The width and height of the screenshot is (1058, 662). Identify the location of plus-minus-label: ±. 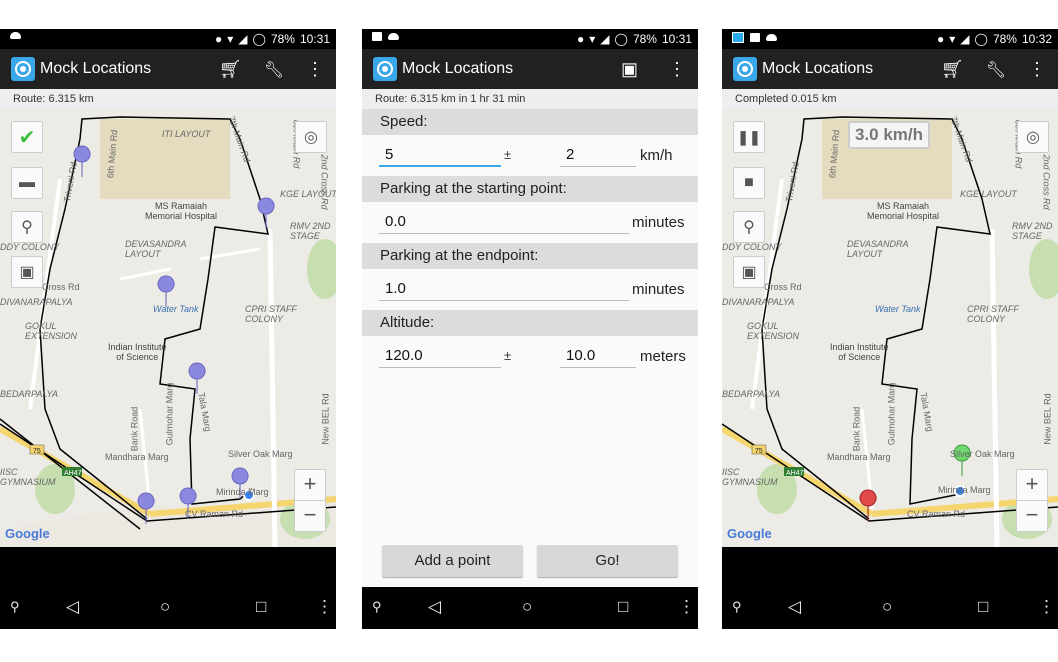
(508, 355).